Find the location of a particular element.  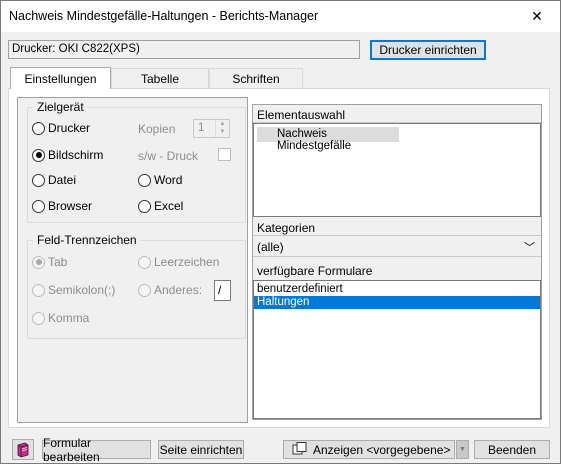

radio-datei: Datei is located at coordinates (54, 180).